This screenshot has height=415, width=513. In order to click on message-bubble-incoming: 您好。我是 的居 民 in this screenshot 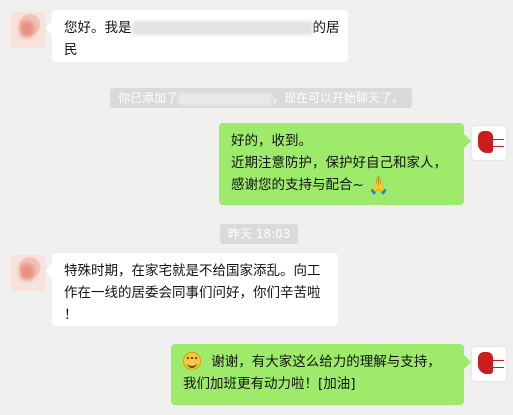, I will do `click(200, 36)`.